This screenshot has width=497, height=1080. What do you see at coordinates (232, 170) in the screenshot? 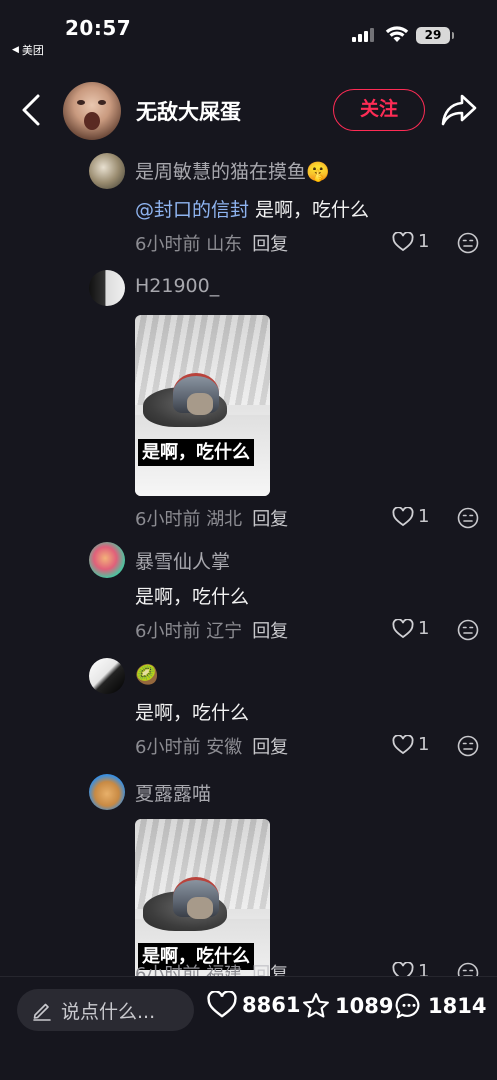
I see `comment-author: 是周敏慧的猫在摸鱼🤫` at bounding box center [232, 170].